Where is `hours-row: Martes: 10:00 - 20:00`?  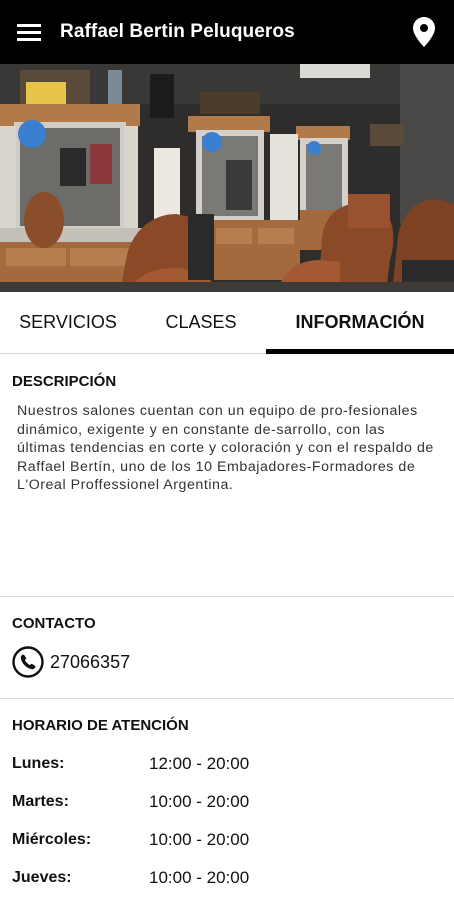
hours-row: Martes: 10:00 - 20:00 is located at coordinates (227, 802).